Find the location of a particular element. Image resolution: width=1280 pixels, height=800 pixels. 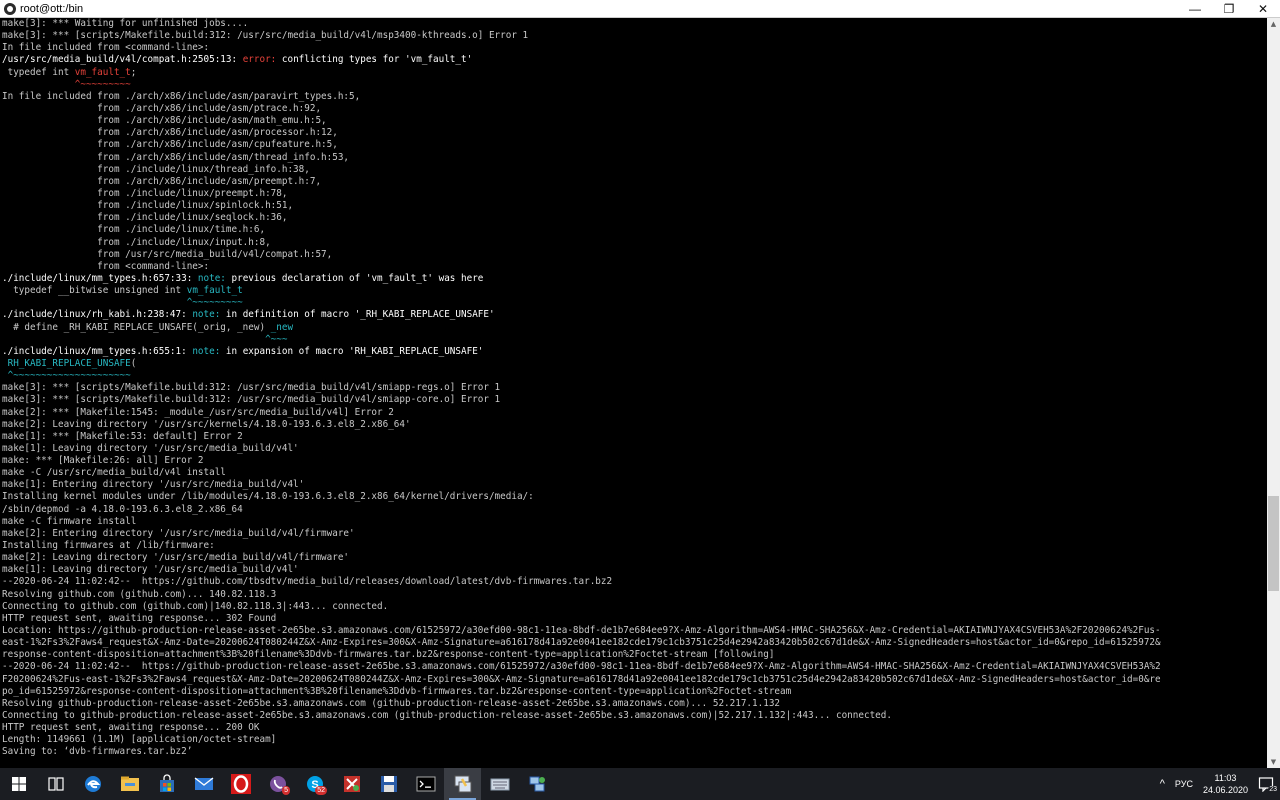

taskbar-viber-button: 5 is located at coordinates (277, 784).